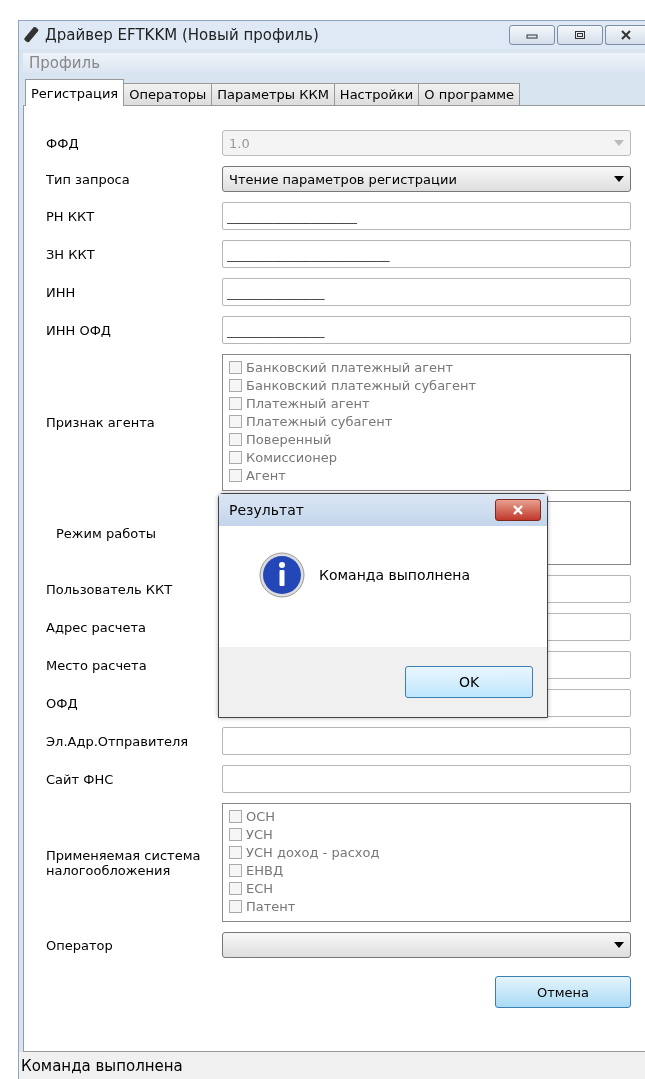 The height and width of the screenshot is (1079, 645). I want to click on field-label: ИНН, so click(61, 292).